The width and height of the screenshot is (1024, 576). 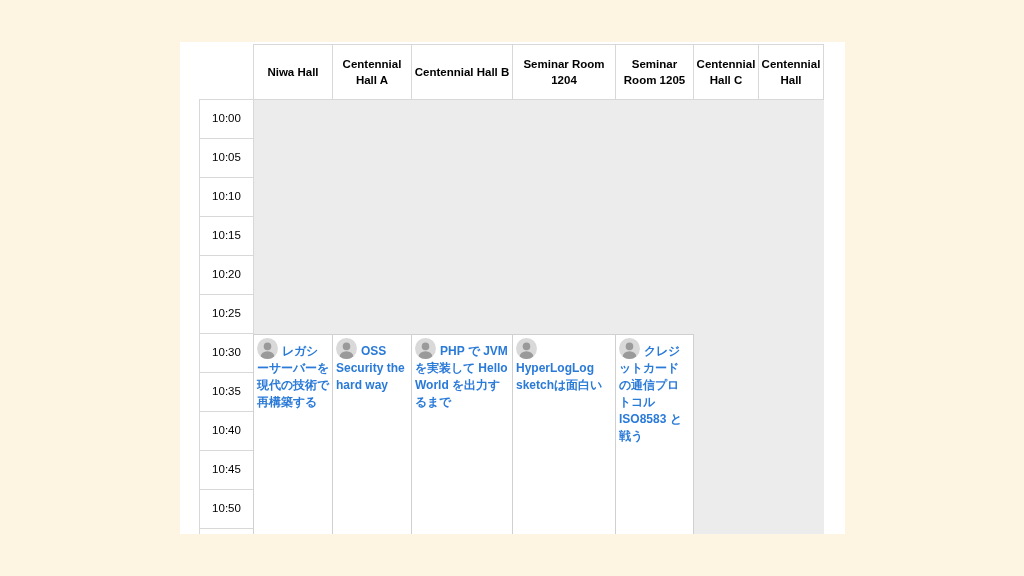 What do you see at coordinates (654, 391) in the screenshot?
I see `session-title: クレジットカードの通信プロトコル ISO8583 と戦う` at bounding box center [654, 391].